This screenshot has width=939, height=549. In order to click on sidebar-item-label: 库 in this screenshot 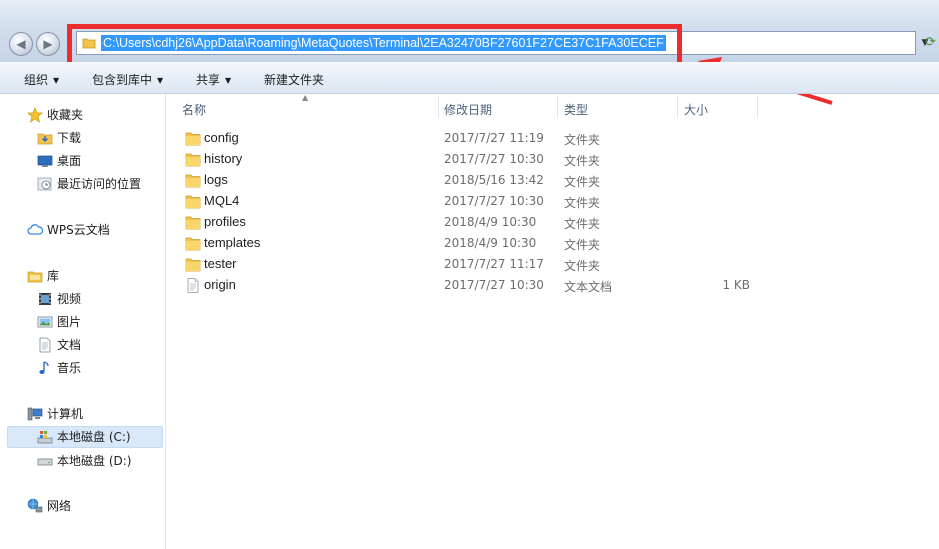, I will do `click(53, 276)`.